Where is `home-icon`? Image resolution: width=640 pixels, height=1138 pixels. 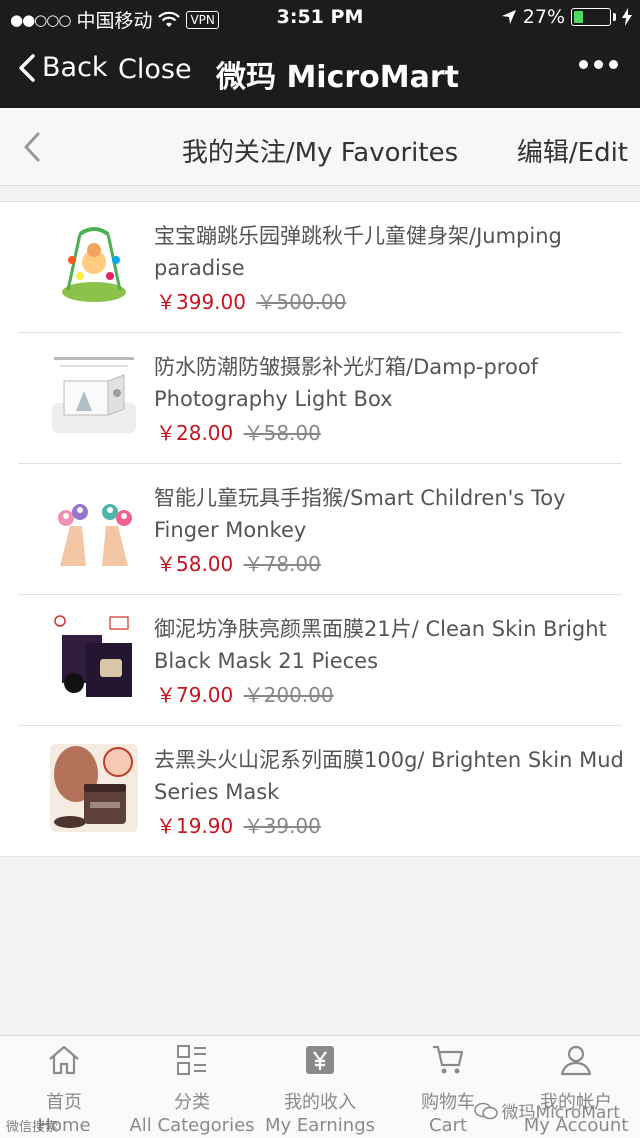
home-icon is located at coordinates (64, 1060).